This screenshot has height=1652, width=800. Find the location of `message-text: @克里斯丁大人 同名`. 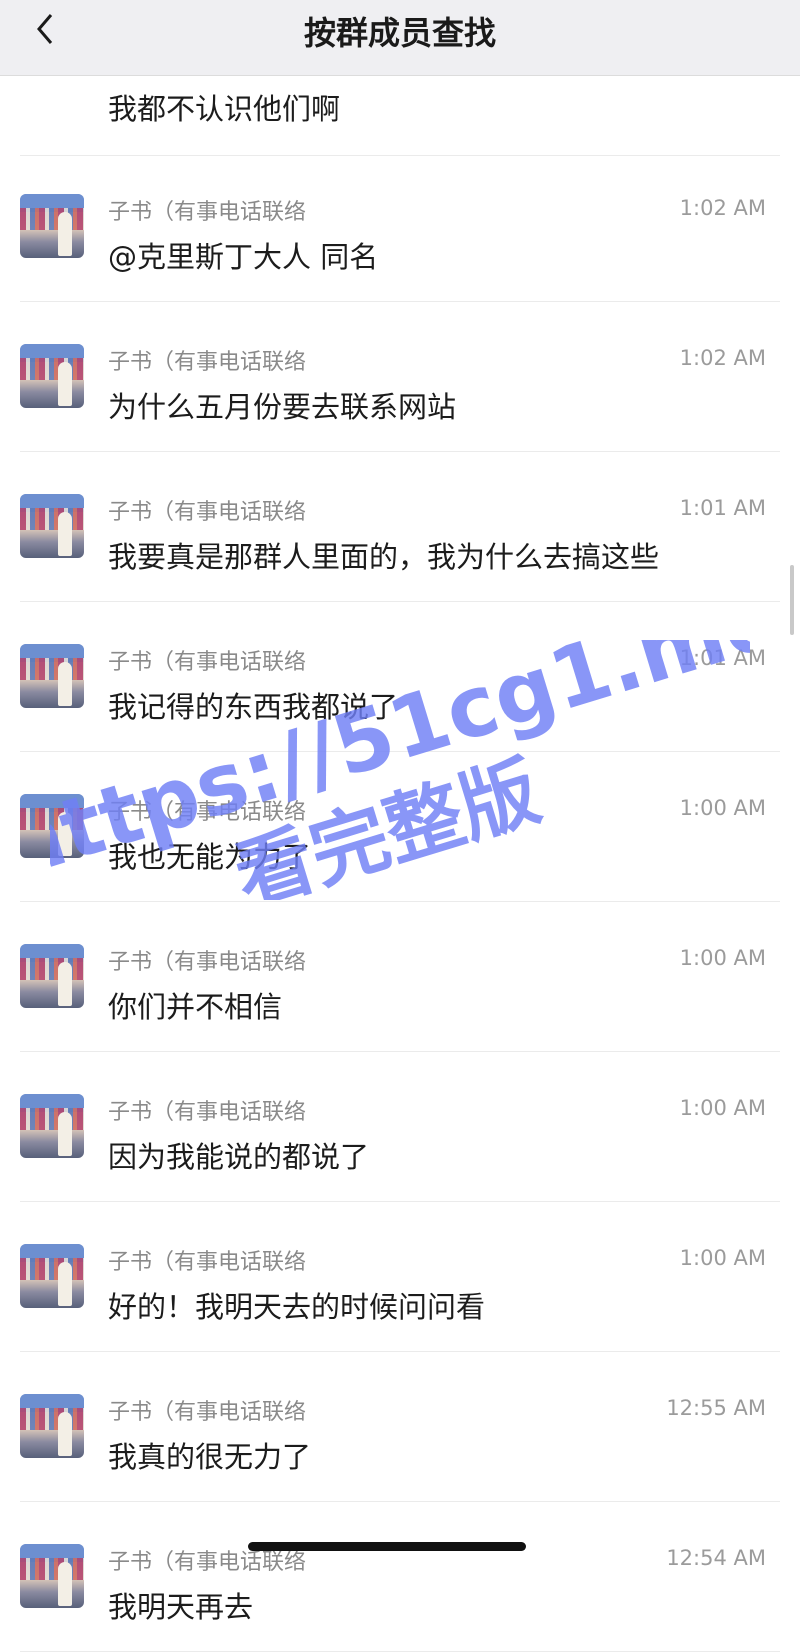

message-text: @克里斯丁大人 同名 is located at coordinates (243, 257).